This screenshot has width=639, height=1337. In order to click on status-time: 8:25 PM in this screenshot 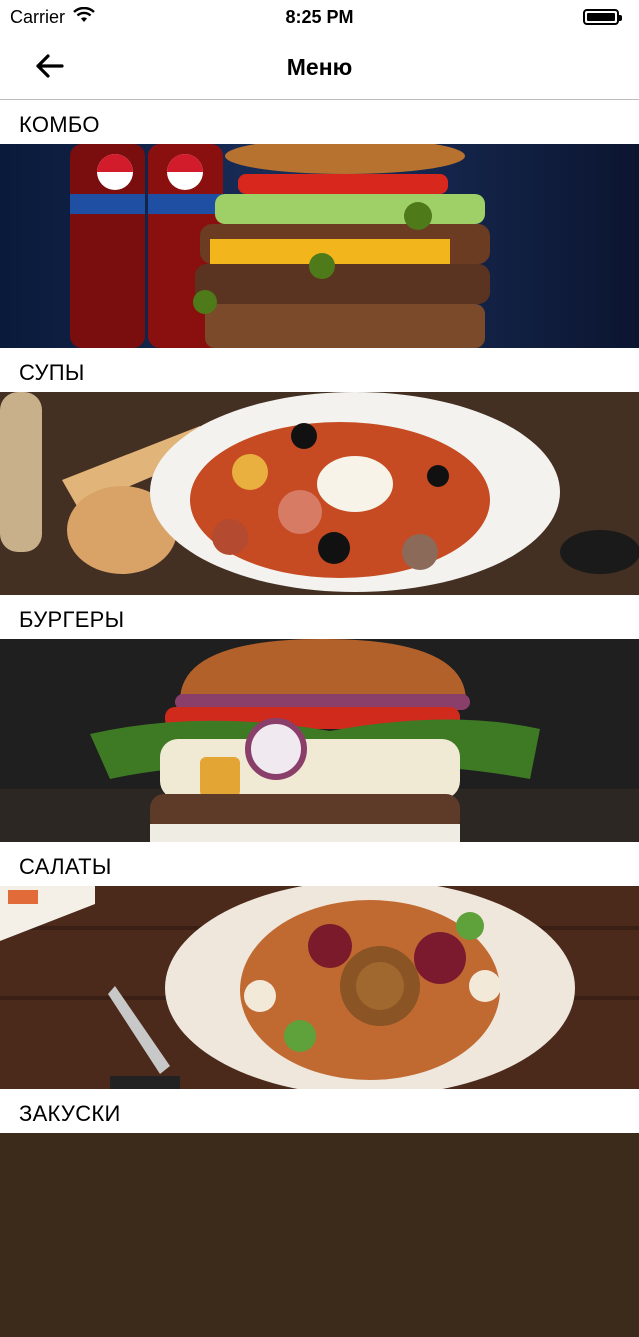, I will do `click(319, 16)`.